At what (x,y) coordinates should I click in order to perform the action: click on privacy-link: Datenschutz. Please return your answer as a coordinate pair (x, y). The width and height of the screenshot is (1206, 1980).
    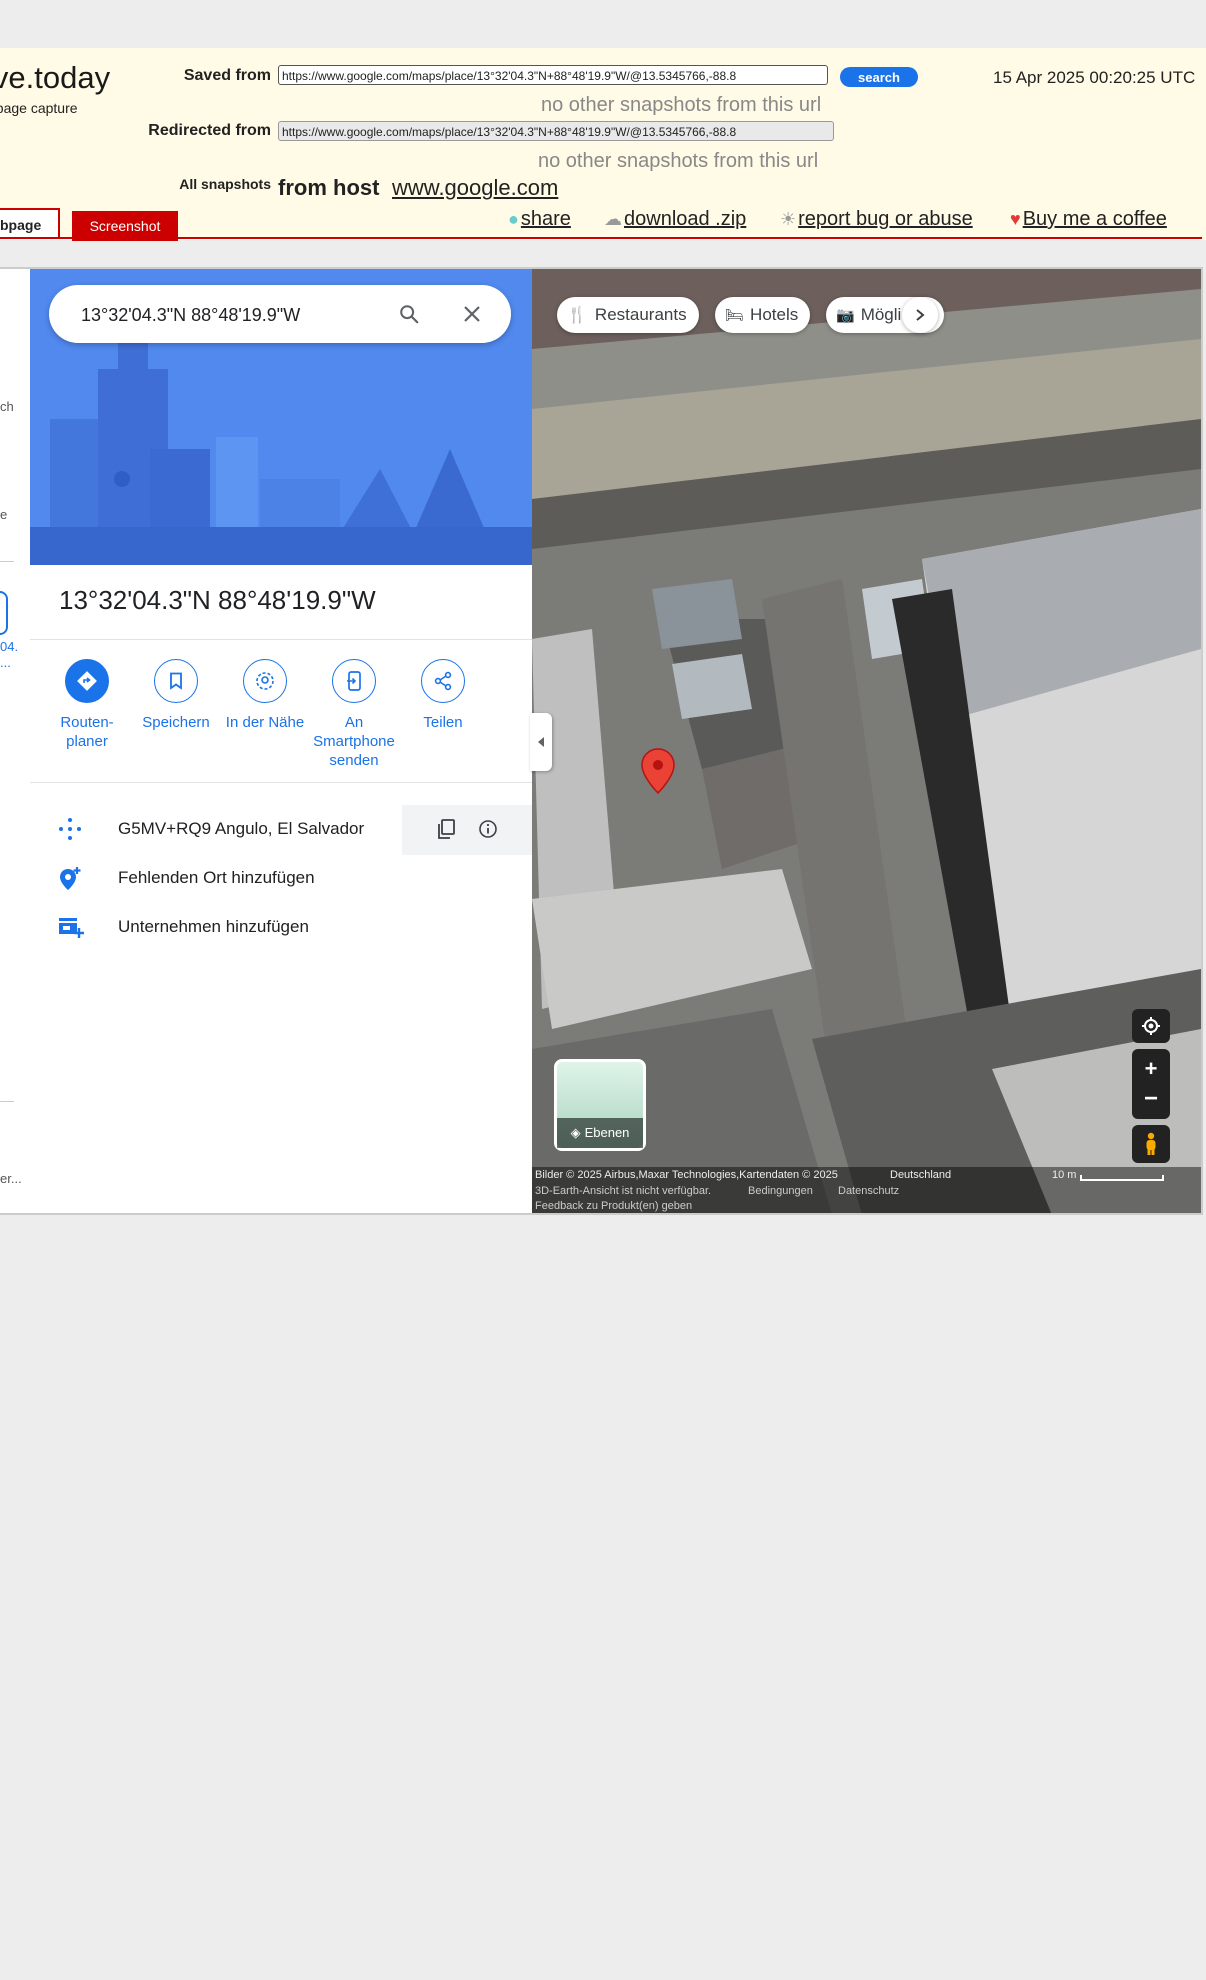
    Looking at the image, I should click on (868, 1191).